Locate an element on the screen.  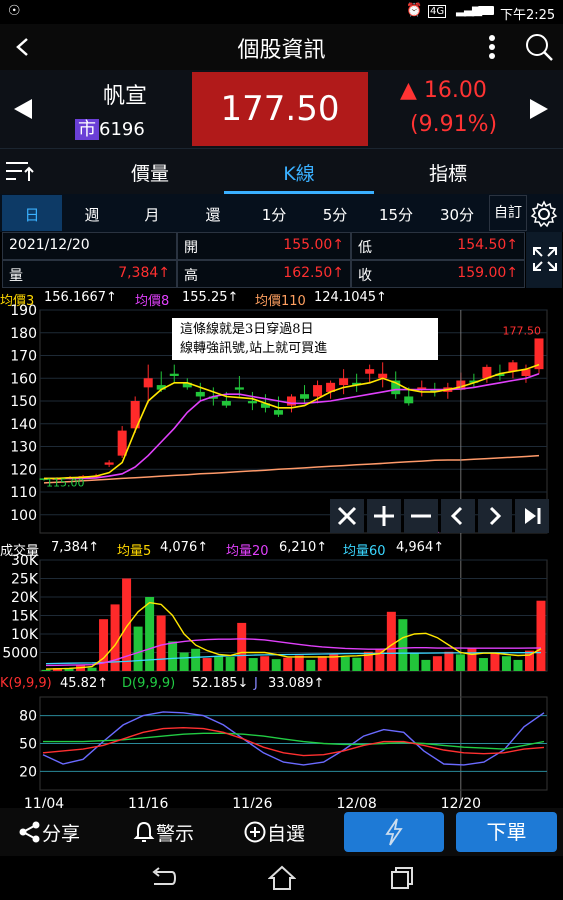
settings-gear-icon is located at coordinates (544, 214).